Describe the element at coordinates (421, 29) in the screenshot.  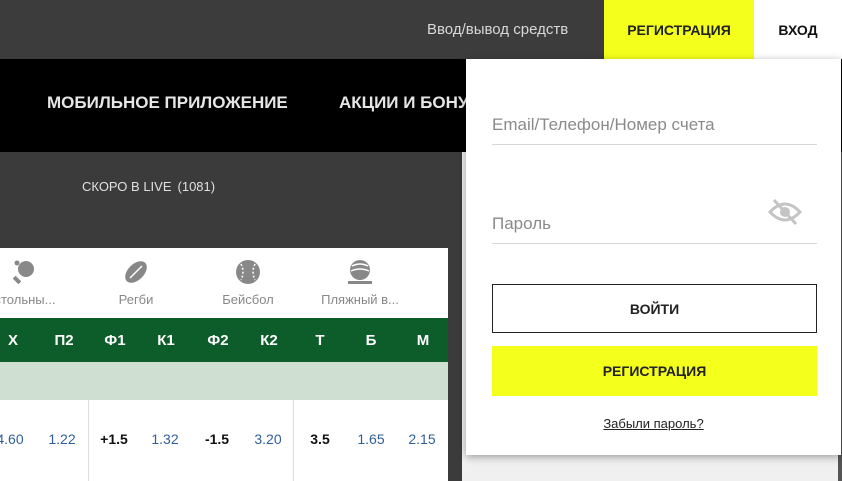
I see `top-bar: Ввод/вывод средств РЕГИСТРАЦИЯ ВХОД` at that location.